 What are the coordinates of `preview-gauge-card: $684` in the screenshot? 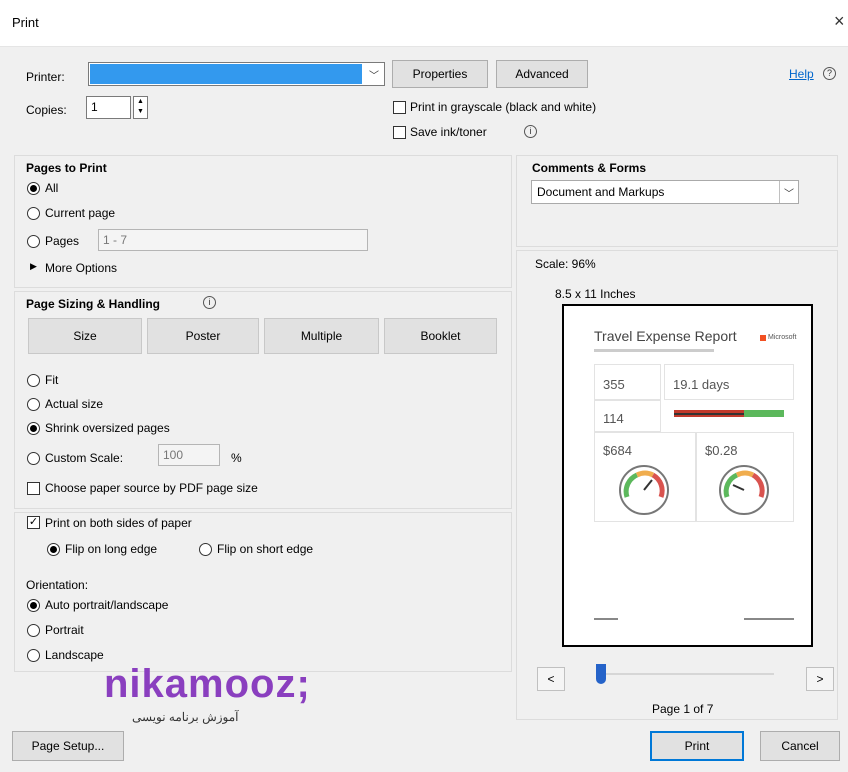 It's located at (645, 477).